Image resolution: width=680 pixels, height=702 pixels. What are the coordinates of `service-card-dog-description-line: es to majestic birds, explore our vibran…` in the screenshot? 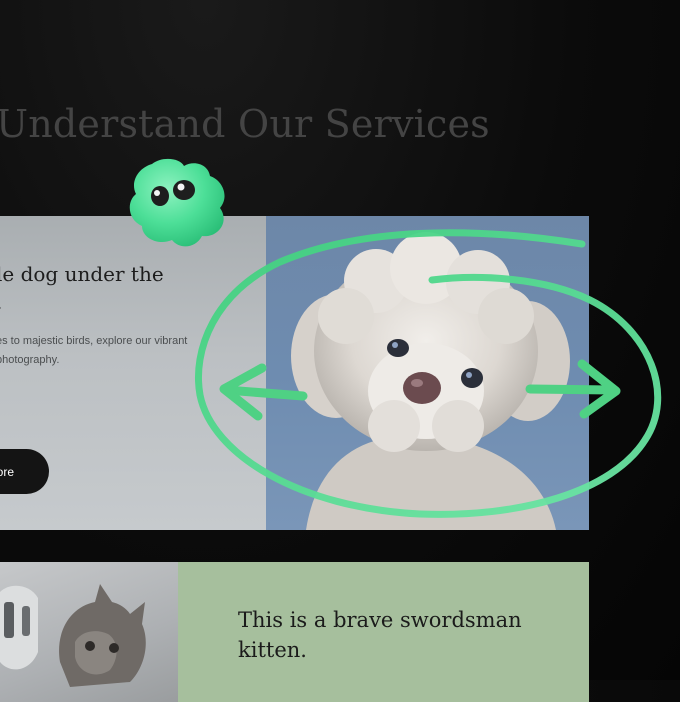 It's located at (94, 341).